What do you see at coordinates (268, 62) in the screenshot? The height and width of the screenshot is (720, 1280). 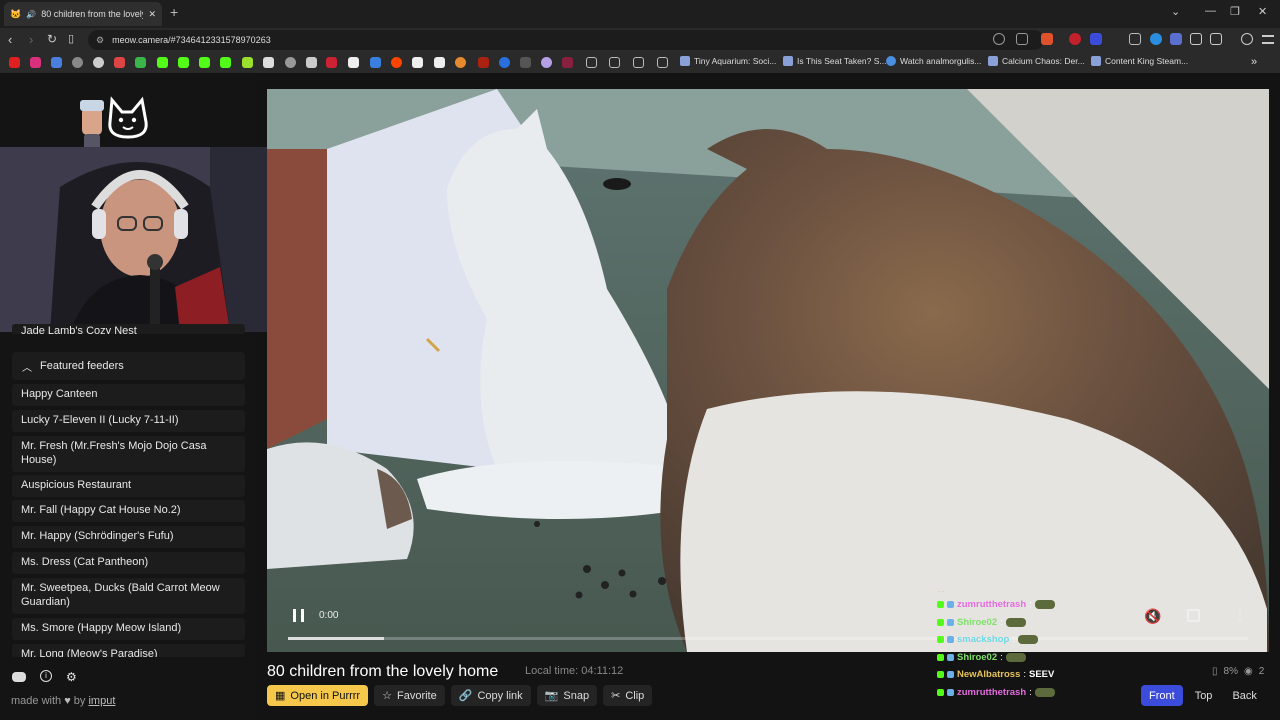 I see `anchor-bookmark-icon` at bounding box center [268, 62].